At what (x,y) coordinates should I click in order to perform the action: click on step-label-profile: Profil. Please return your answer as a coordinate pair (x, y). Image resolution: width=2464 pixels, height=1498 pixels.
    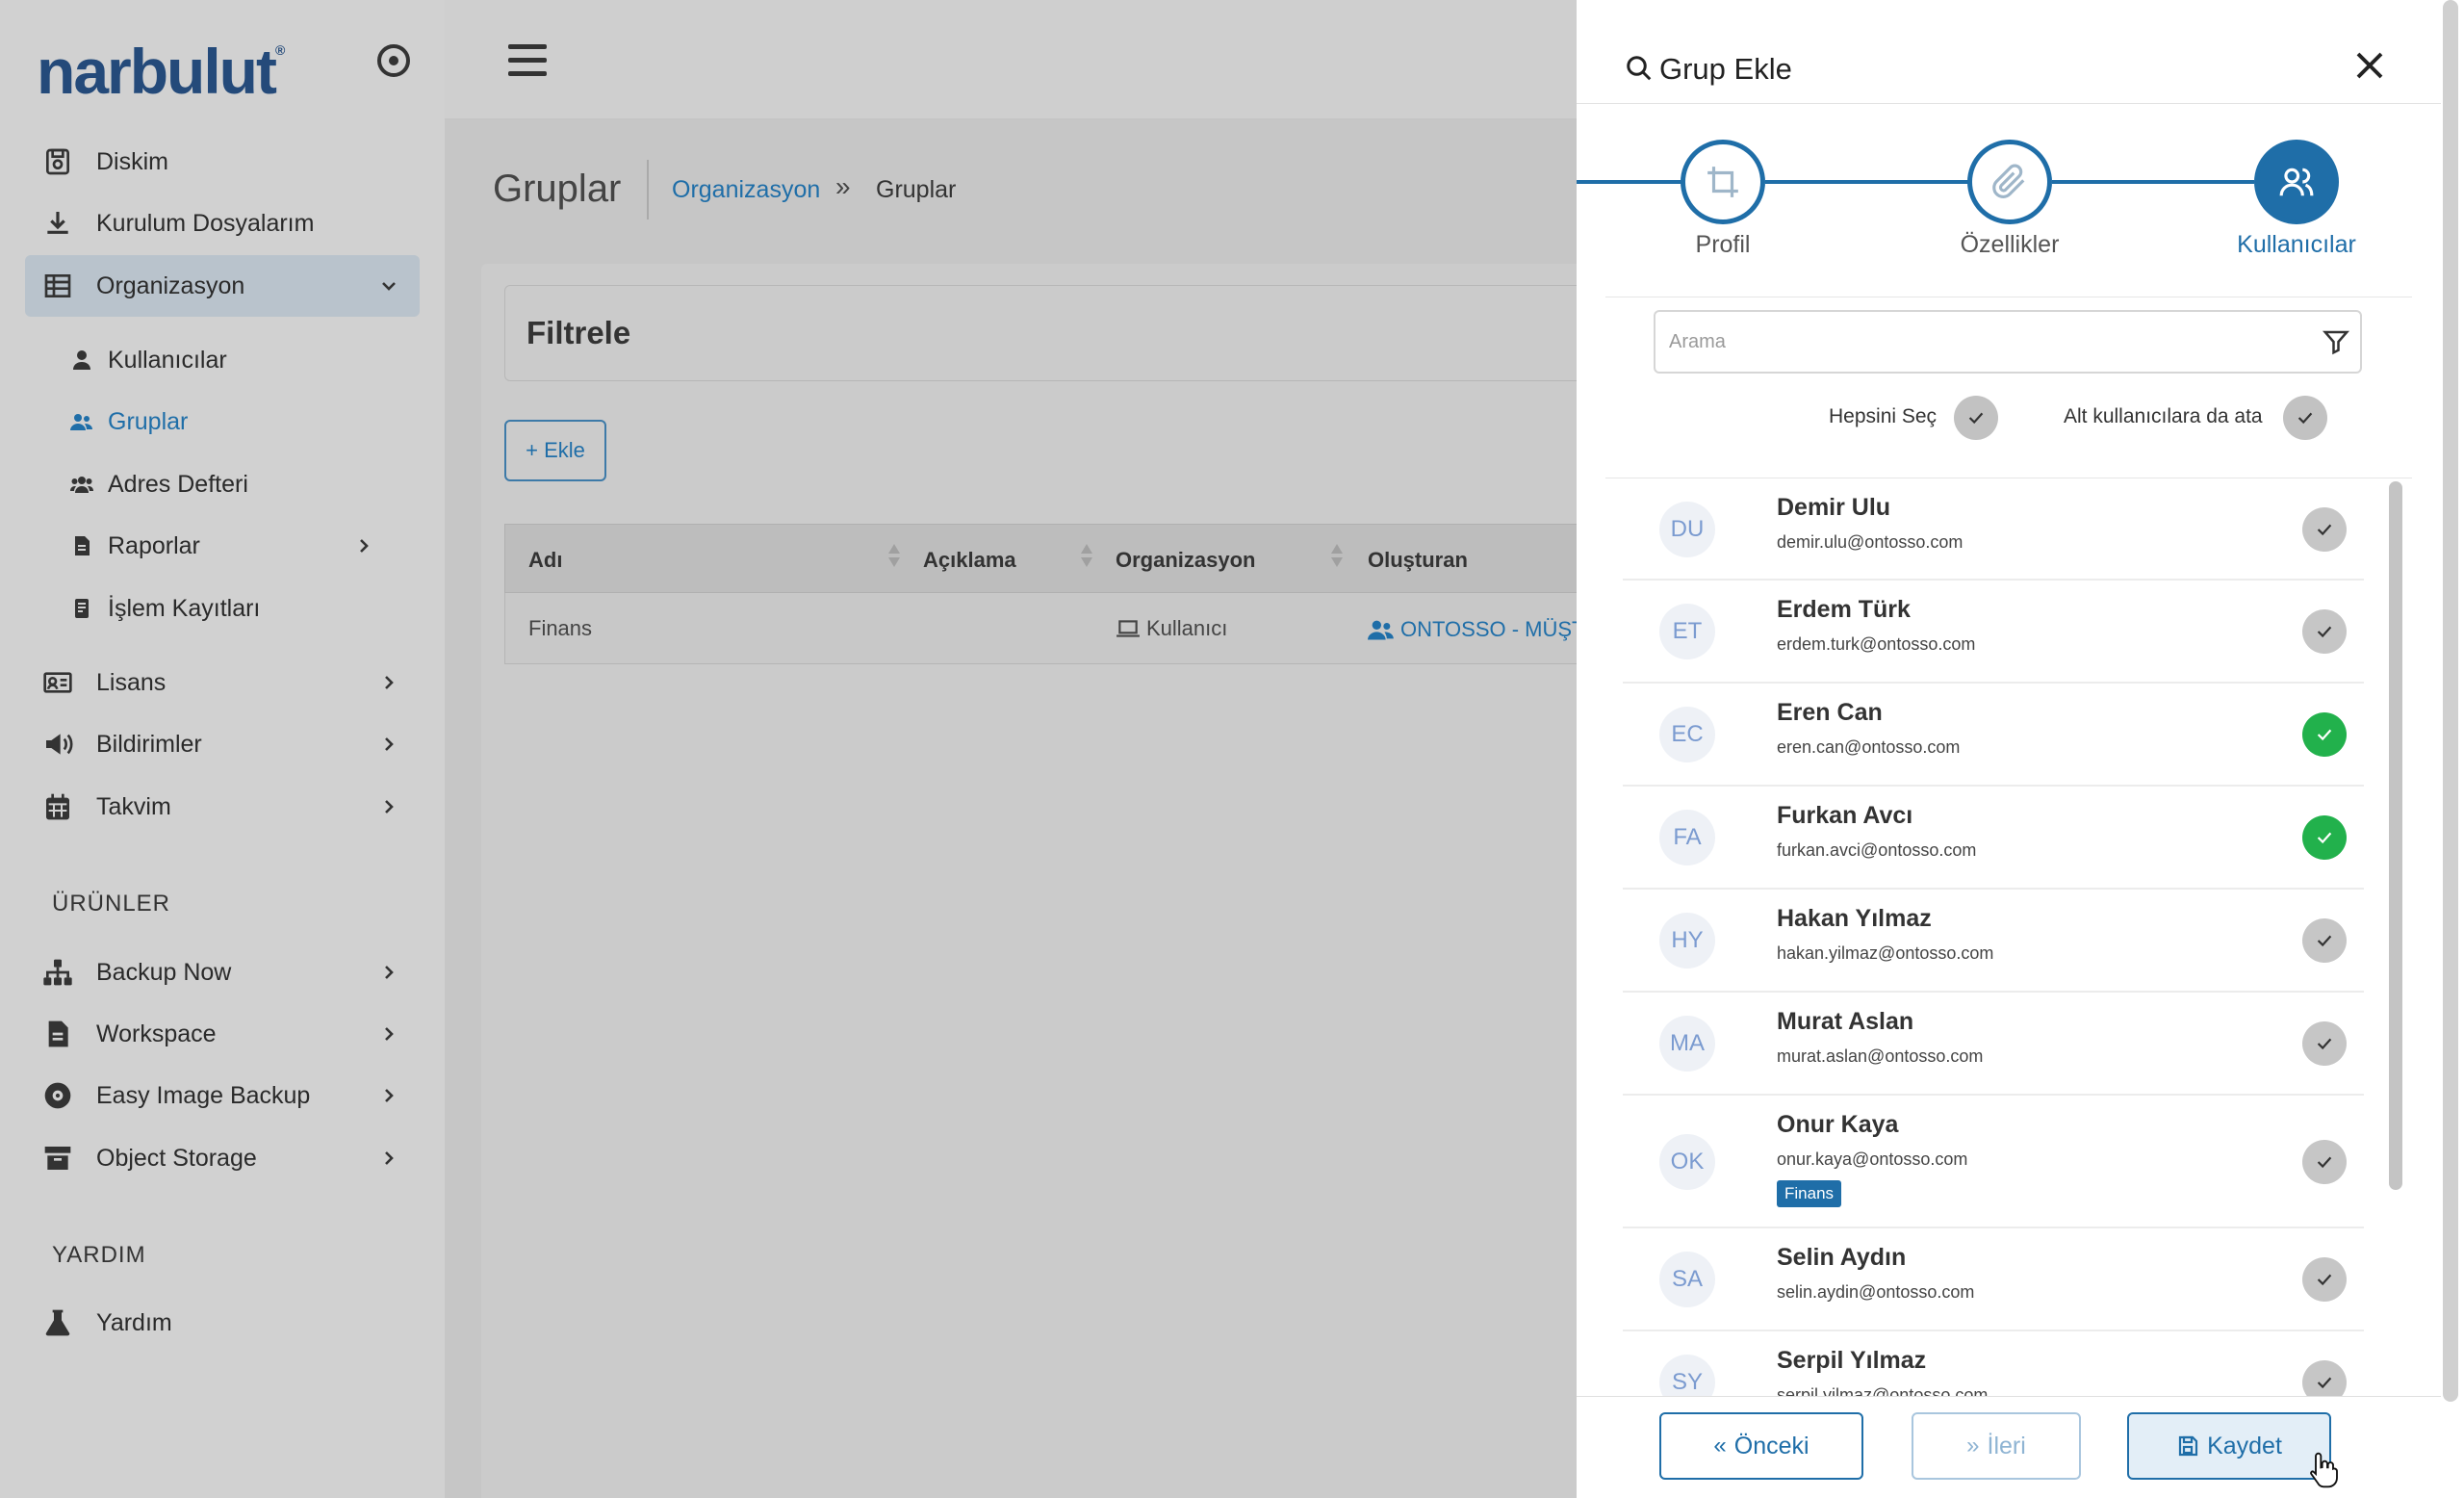
    Looking at the image, I should click on (1723, 244).